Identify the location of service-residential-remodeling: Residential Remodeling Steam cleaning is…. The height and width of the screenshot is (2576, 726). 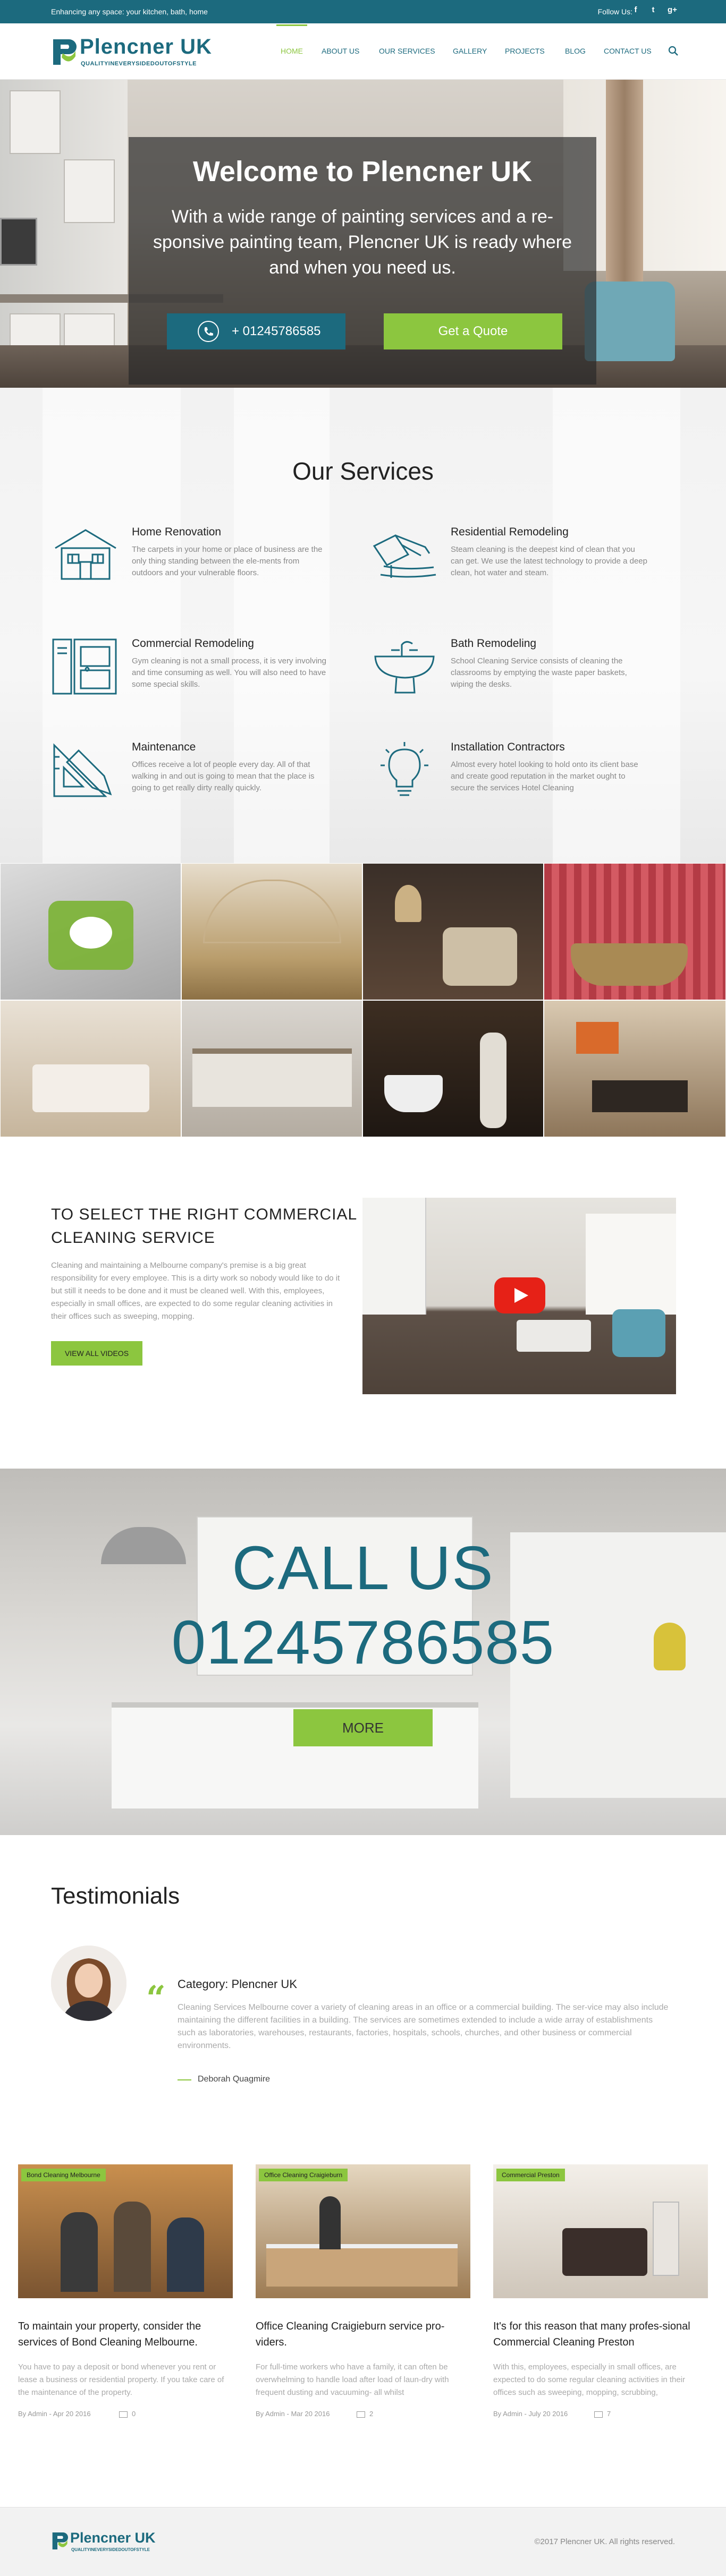
(508, 565).